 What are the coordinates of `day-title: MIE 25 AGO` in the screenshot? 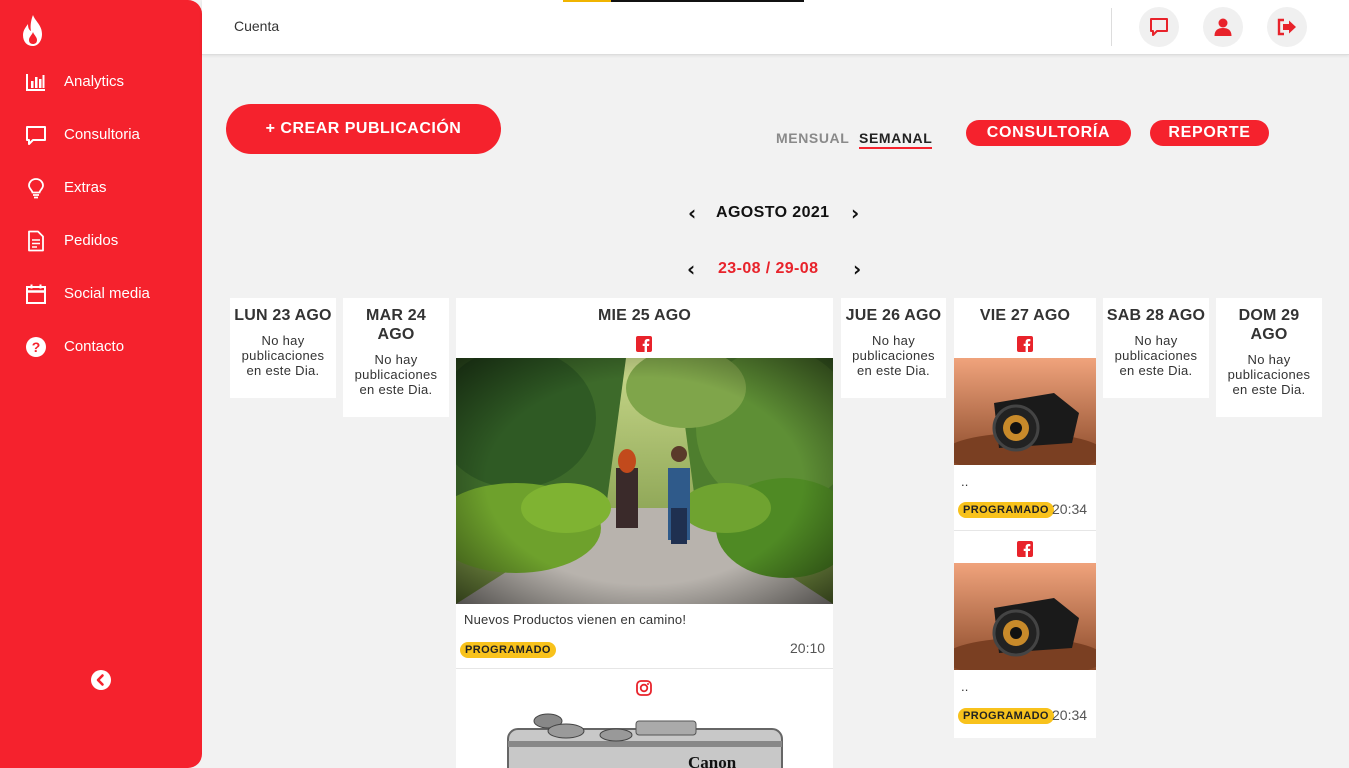 It's located at (644, 315).